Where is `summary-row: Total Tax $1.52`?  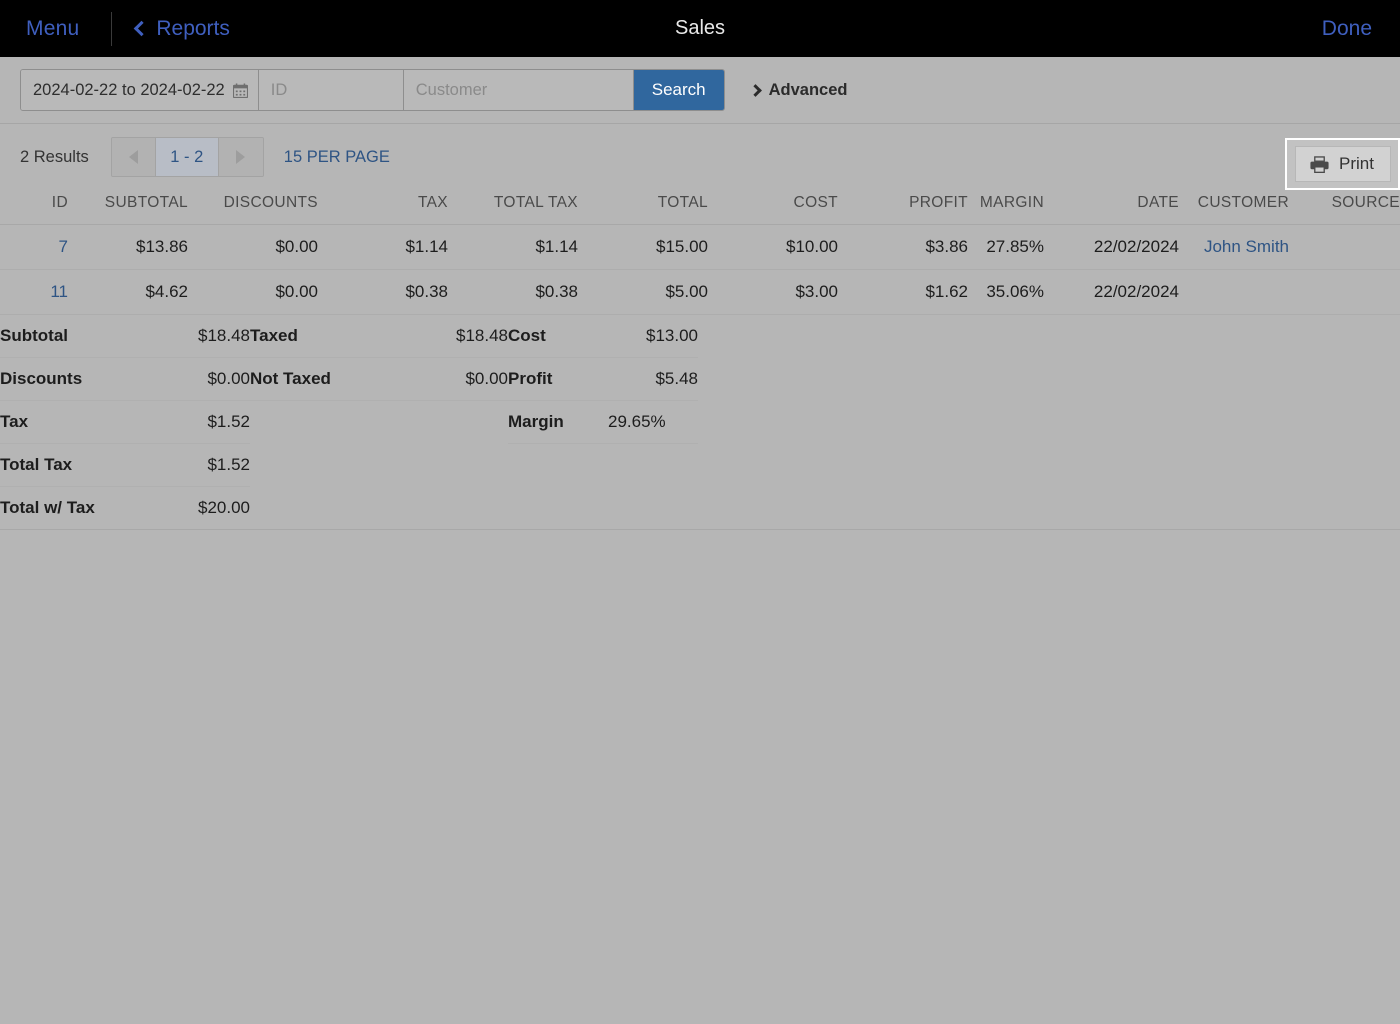
summary-row: Total Tax $1.52 is located at coordinates (349, 465).